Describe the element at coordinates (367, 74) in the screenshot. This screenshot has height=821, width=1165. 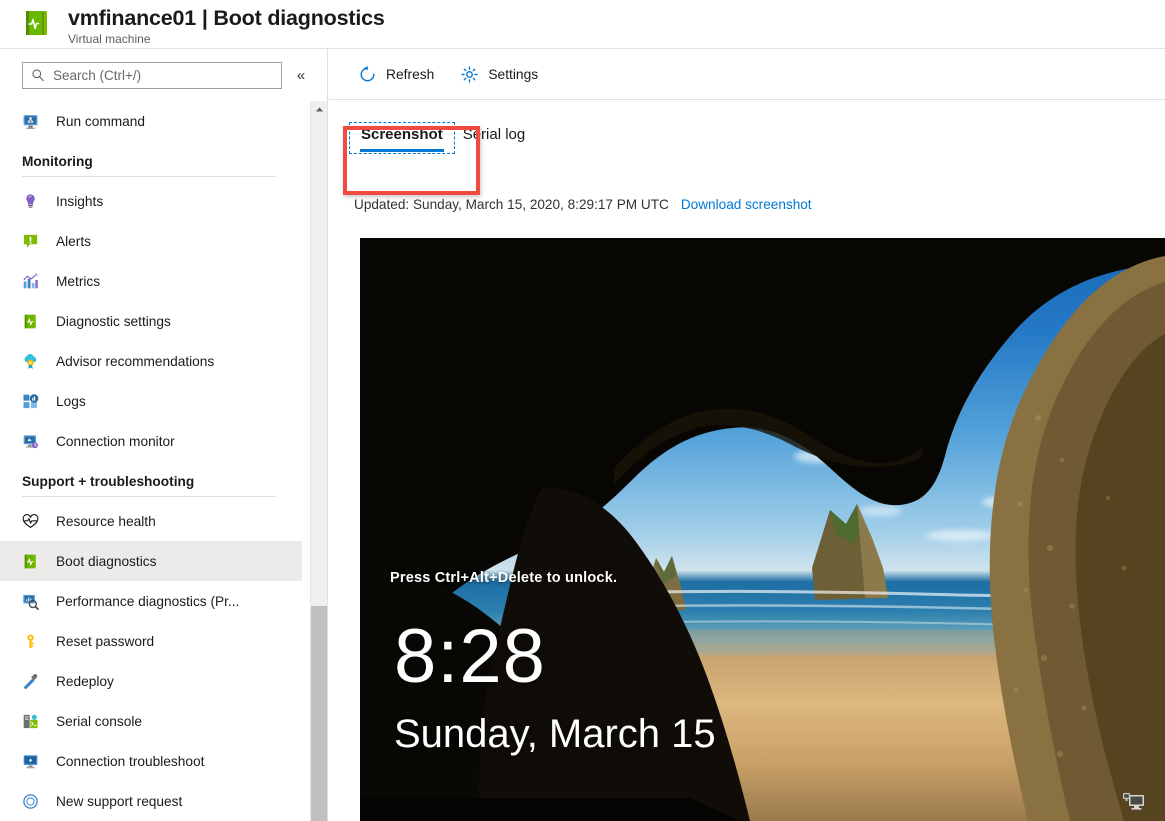
I see `refresh-icon` at that location.